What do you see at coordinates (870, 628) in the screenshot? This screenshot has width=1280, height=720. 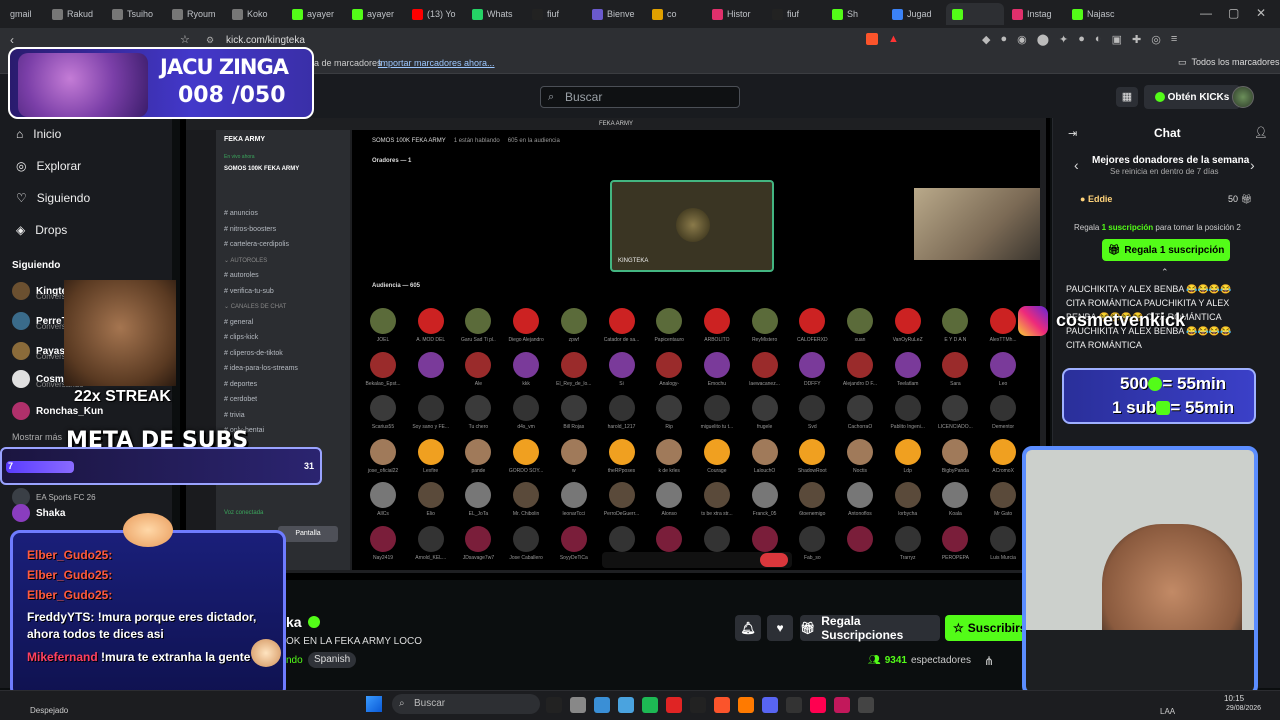 I see `gift-subs-button: 🎁︎ Regala Suscripciones` at bounding box center [870, 628].